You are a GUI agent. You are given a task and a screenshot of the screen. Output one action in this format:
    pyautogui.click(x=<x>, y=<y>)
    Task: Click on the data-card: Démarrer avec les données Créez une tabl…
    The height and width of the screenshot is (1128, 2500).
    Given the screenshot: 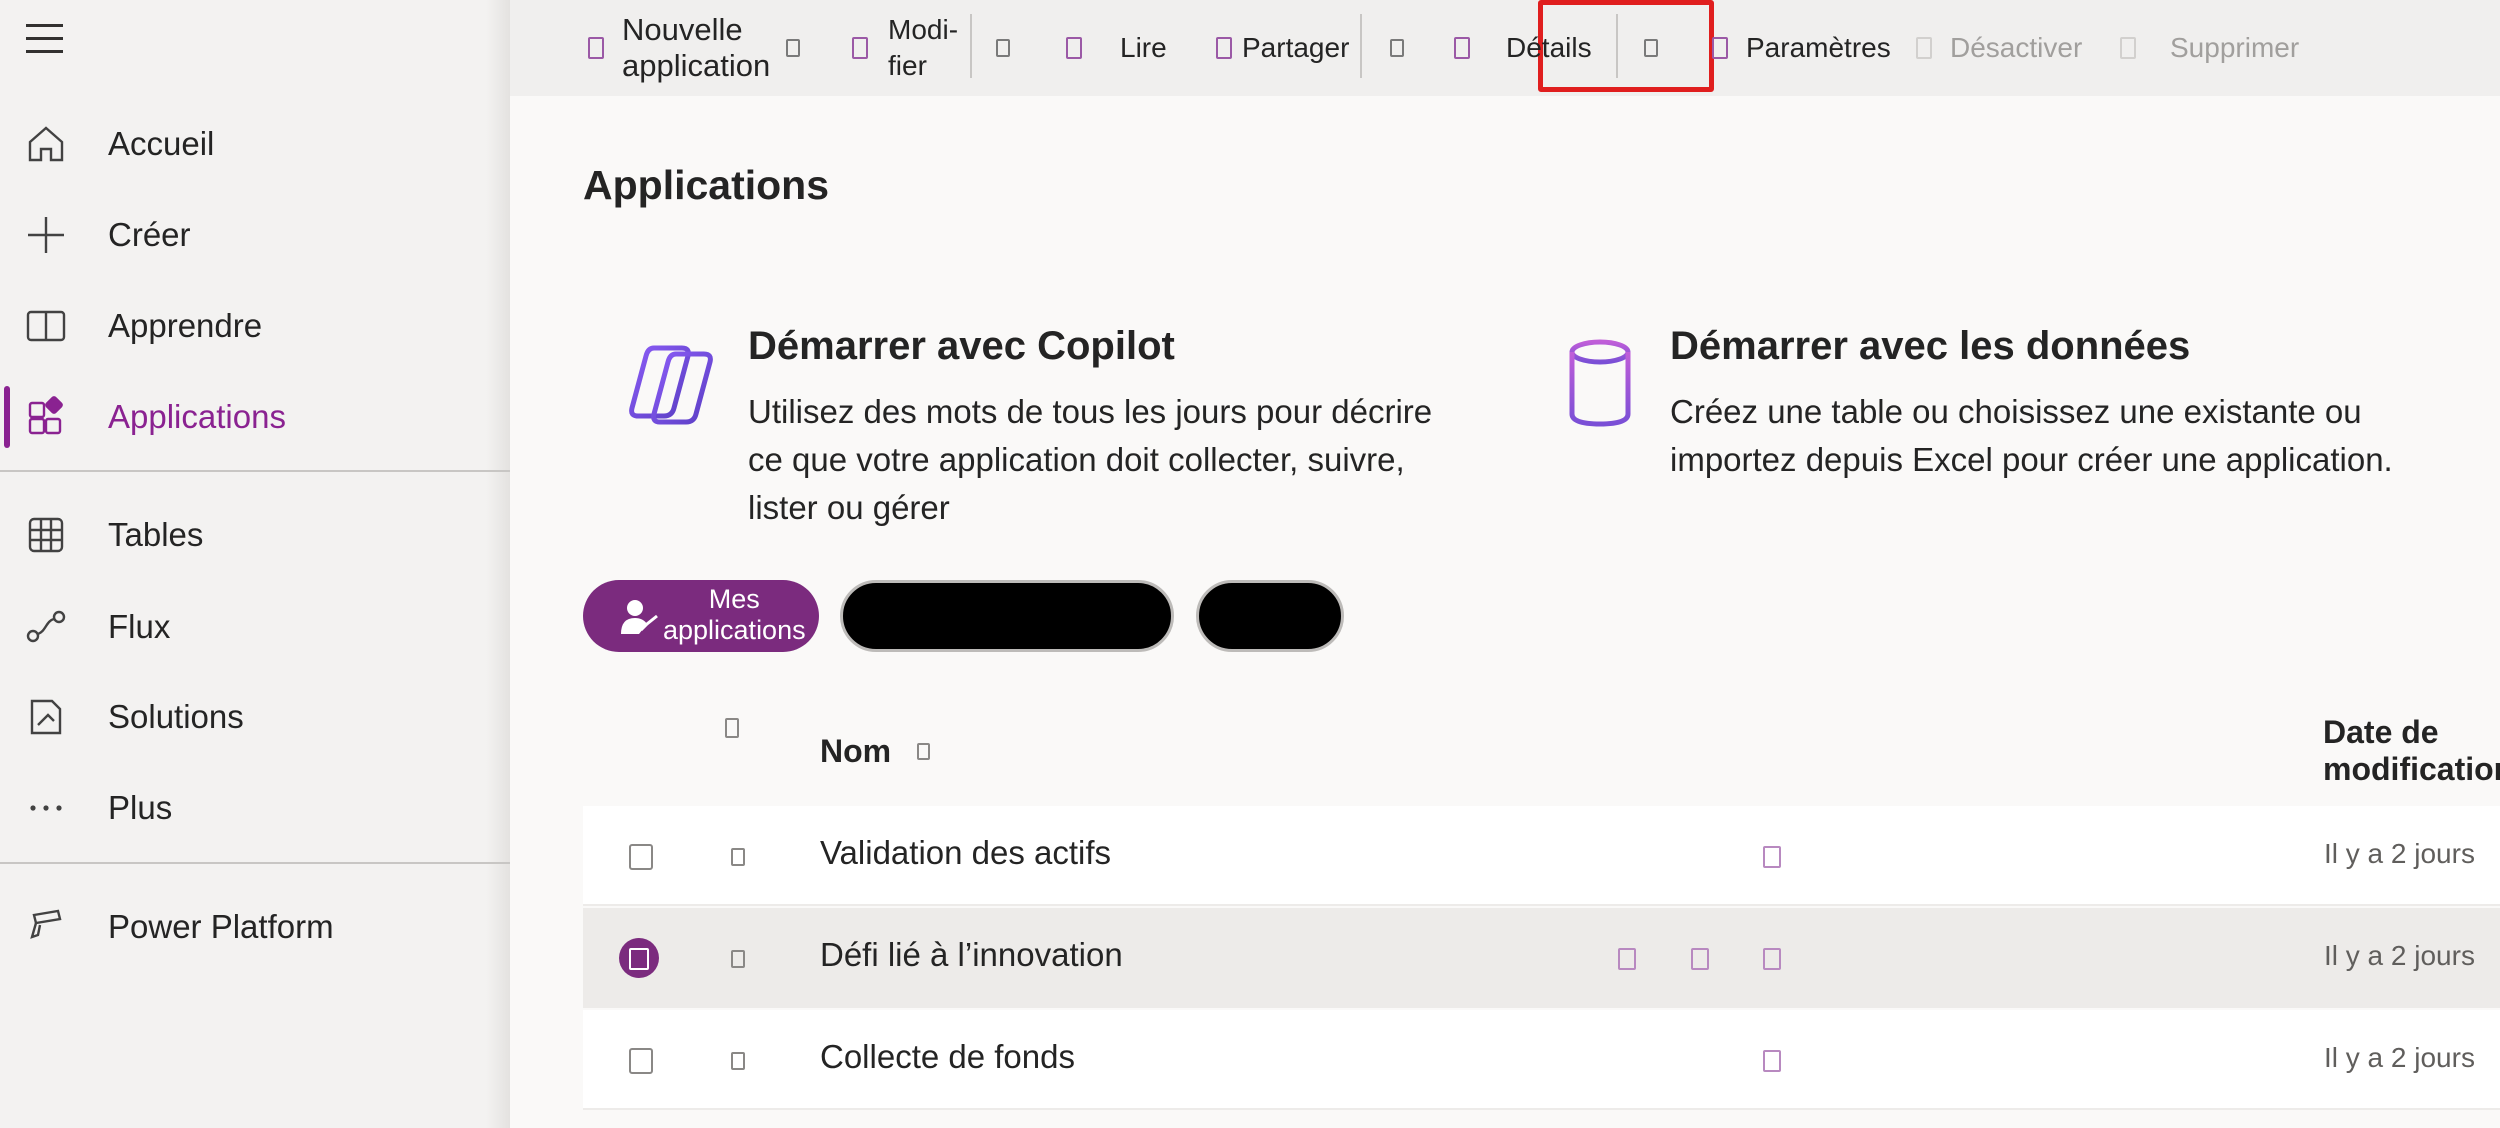 What is the action you would take?
    pyautogui.click(x=1995, y=404)
    